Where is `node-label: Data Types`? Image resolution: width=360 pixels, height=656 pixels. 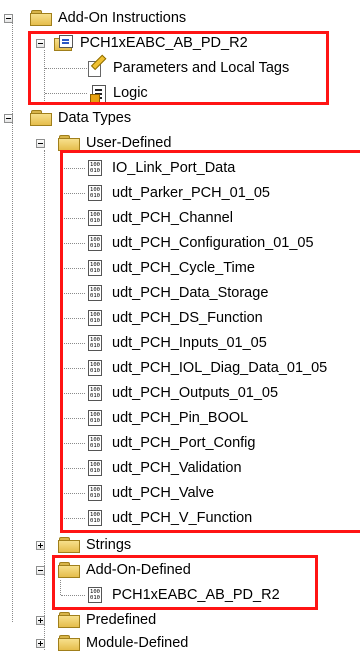 node-label: Data Types is located at coordinates (95, 118).